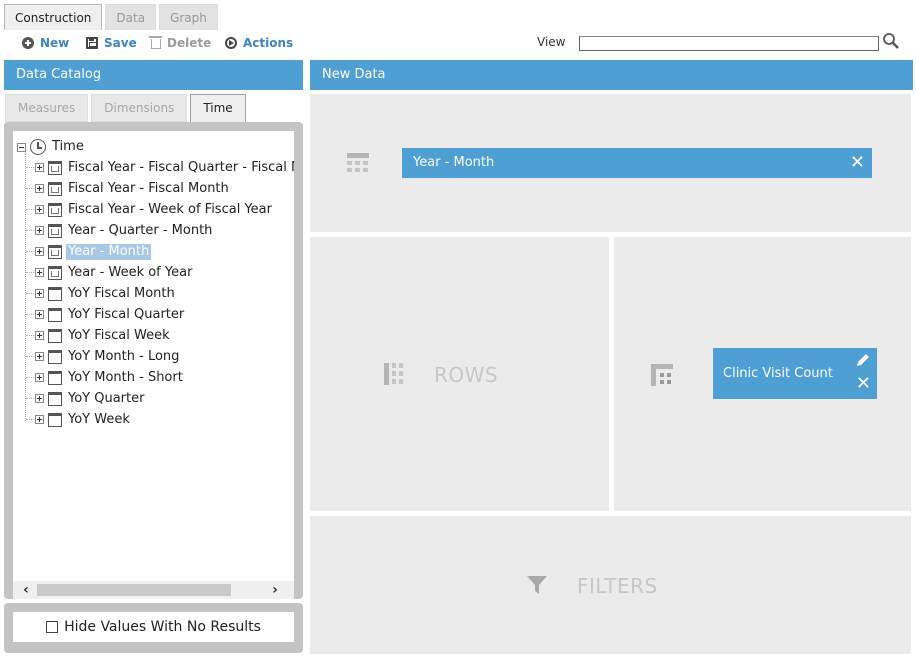 This screenshot has height=660, width=916. I want to click on top-tab-bar: Construction Data Graph, so click(111, 17).